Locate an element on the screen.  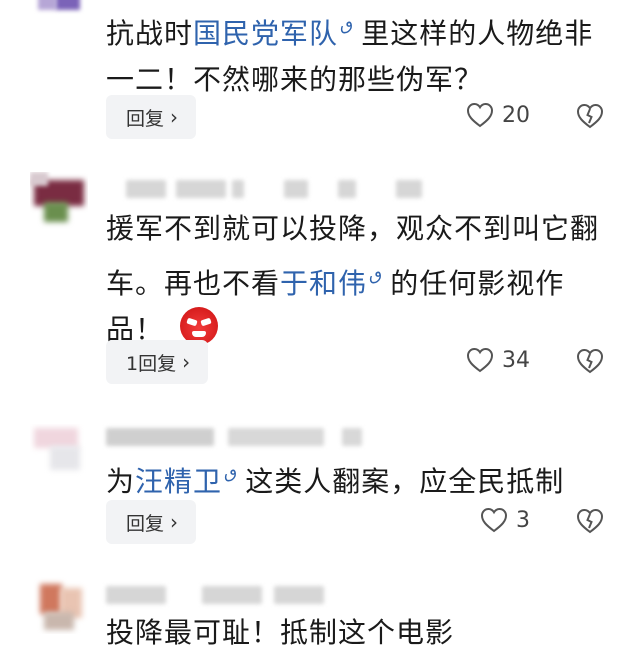
like-count: 3 is located at coordinates (523, 520).